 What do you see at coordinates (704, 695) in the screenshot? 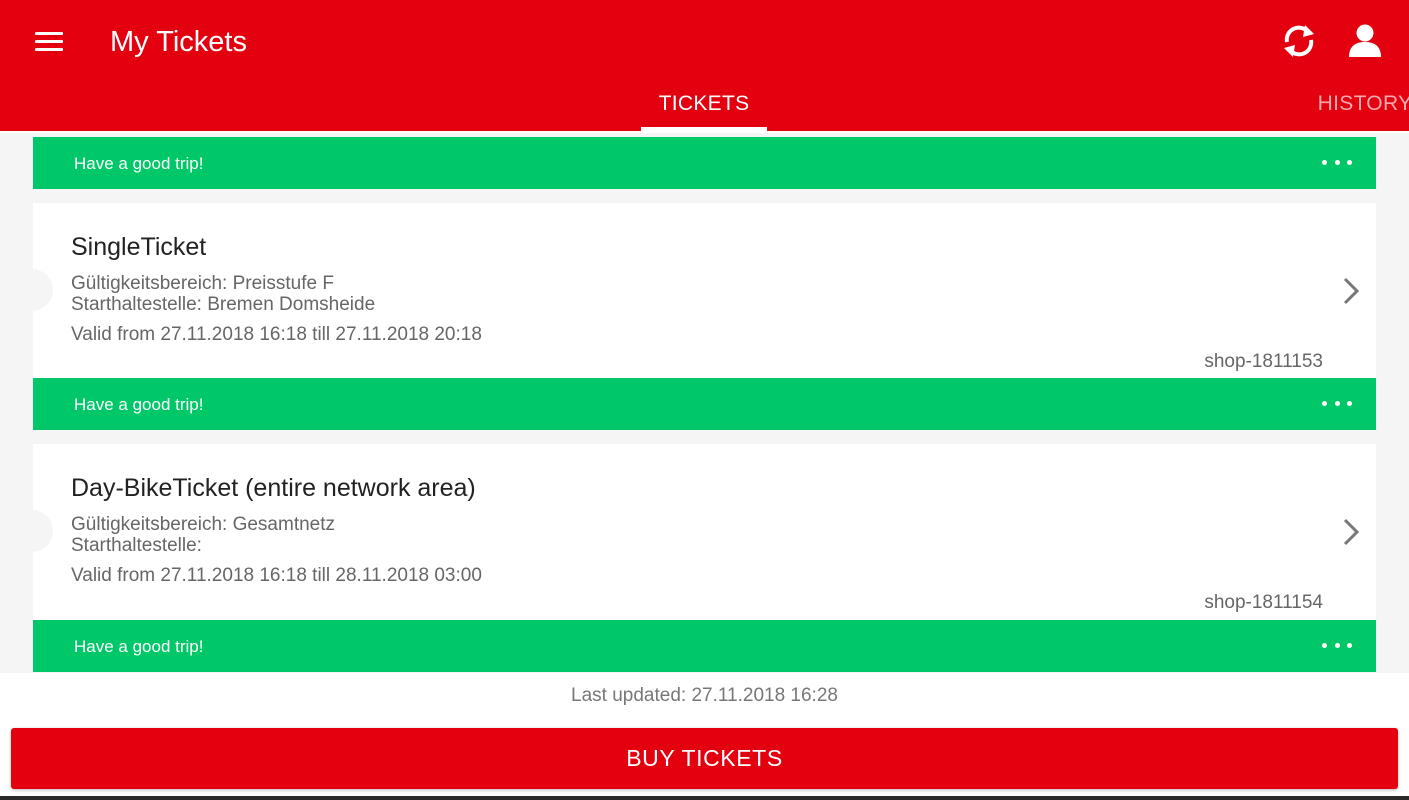
I see `last-updated-text: Last updated: 27.11.2018 16:28` at bounding box center [704, 695].